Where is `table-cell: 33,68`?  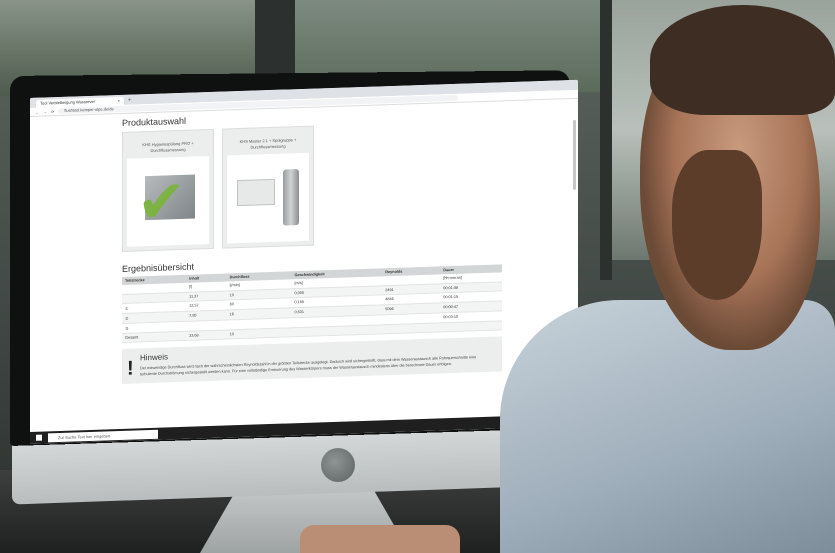
table-cell: 33,68 is located at coordinates (206, 334).